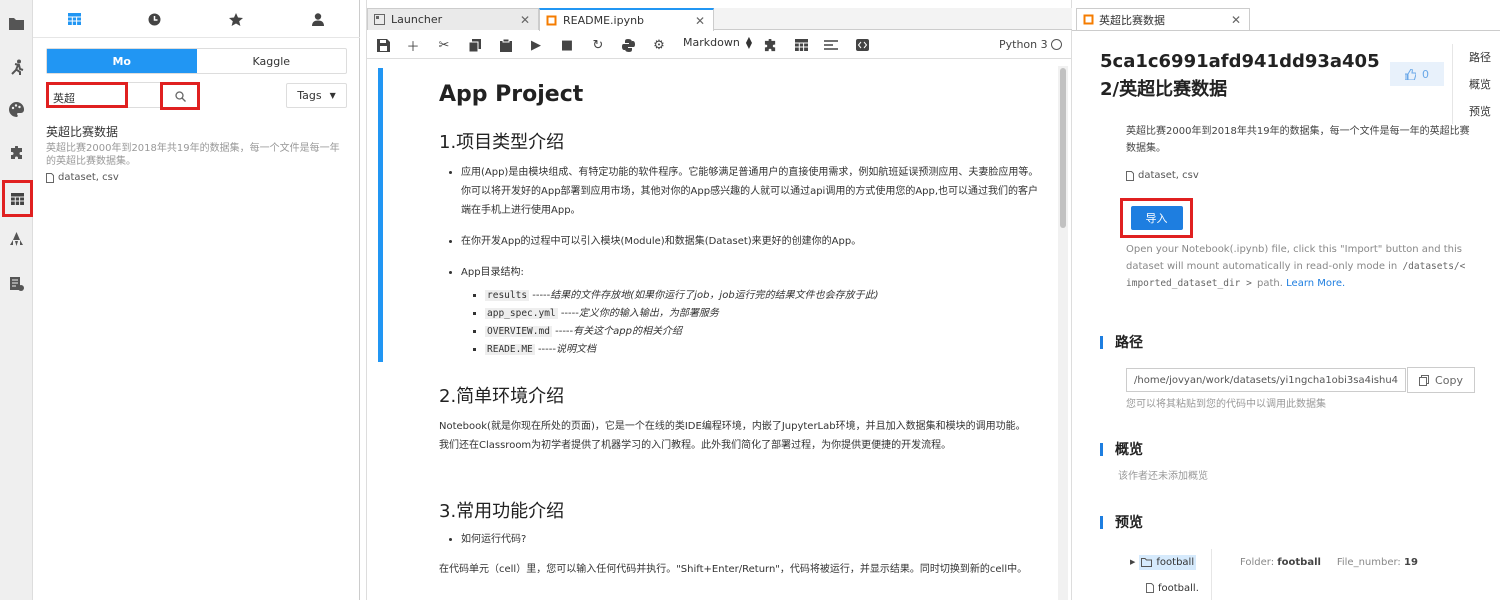  What do you see at coordinates (1441, 380) in the screenshot?
I see `copy-button: Copy` at bounding box center [1441, 380].